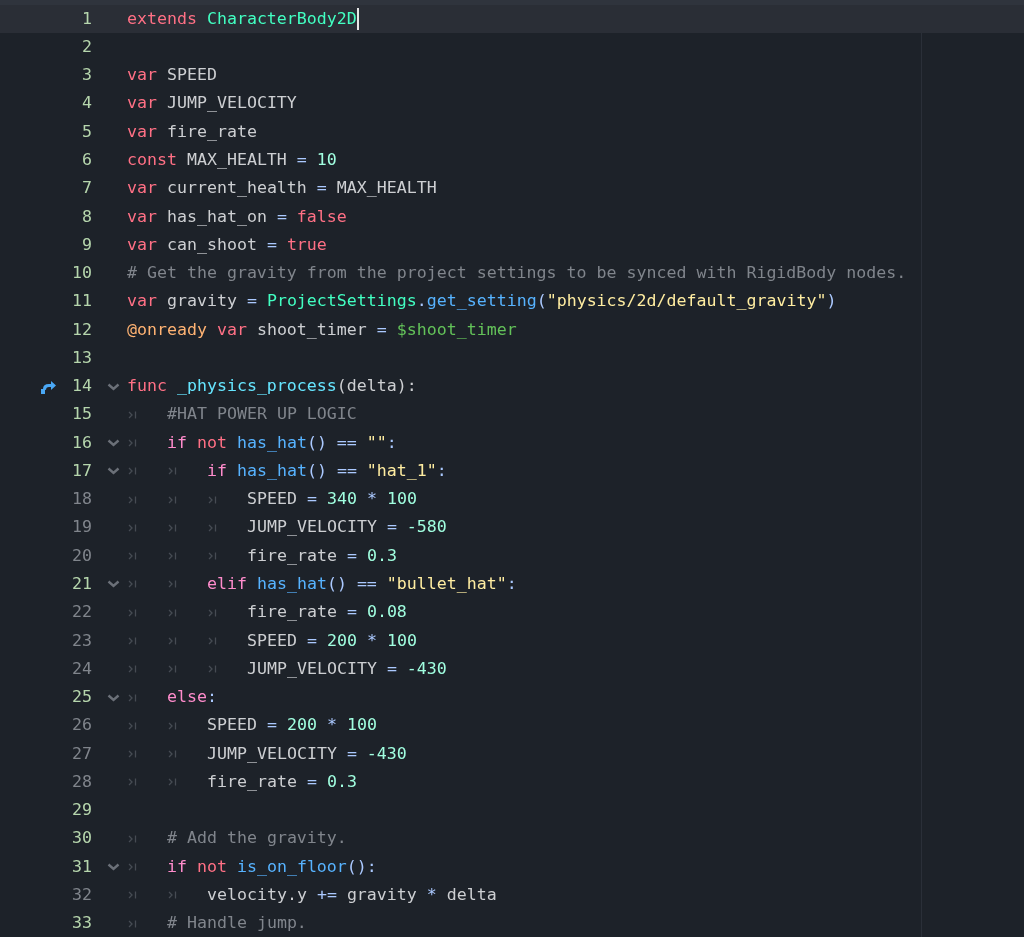  What do you see at coordinates (282, 781) in the screenshot?
I see `code-line: fire_rate = 0.3` at bounding box center [282, 781].